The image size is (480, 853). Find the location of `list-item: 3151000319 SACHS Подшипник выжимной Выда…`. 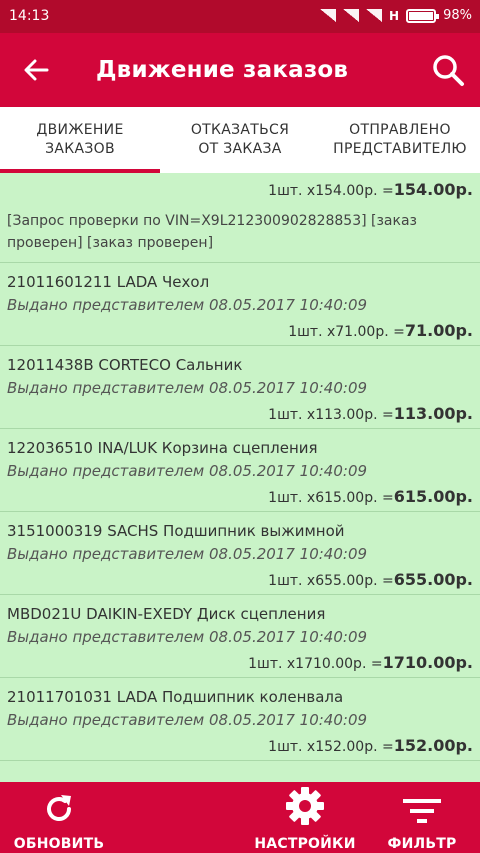

list-item: 3151000319 SACHS Подшипник выжимной Выда… is located at coordinates (240, 553).